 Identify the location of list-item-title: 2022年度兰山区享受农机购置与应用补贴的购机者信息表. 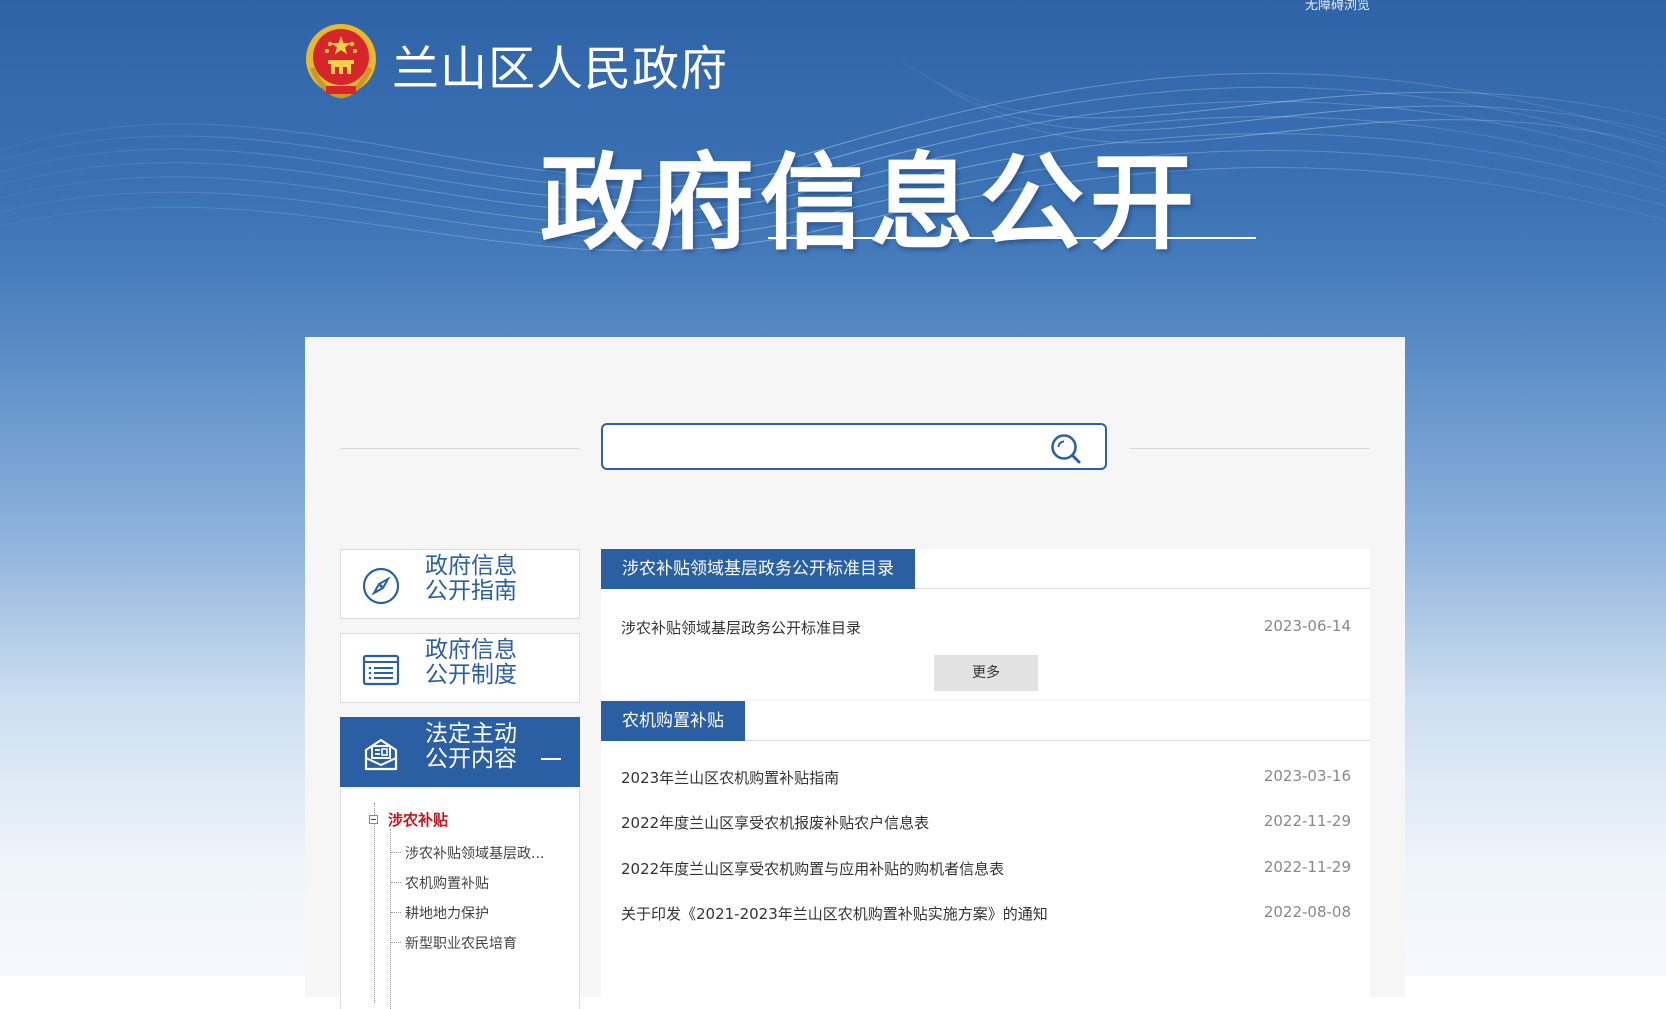
(812, 868).